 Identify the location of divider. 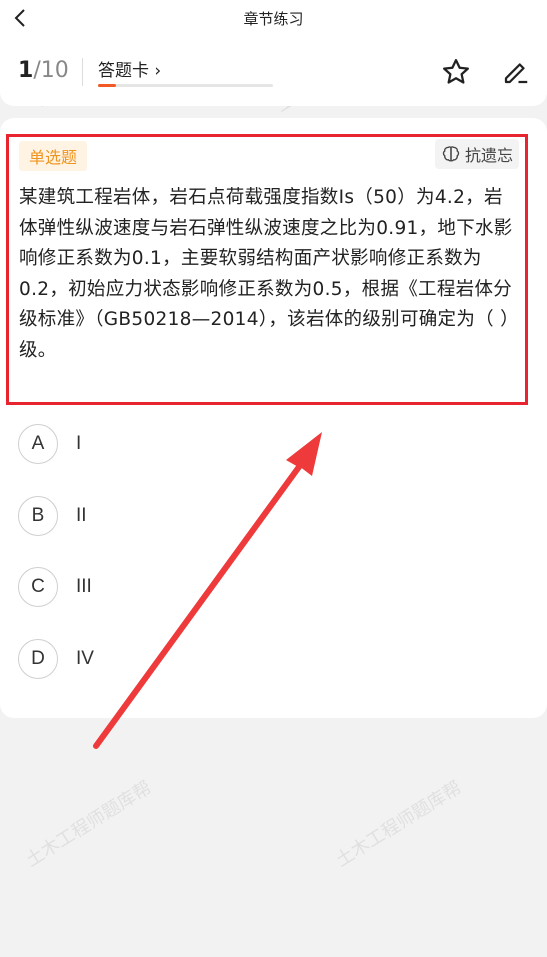
(82, 72).